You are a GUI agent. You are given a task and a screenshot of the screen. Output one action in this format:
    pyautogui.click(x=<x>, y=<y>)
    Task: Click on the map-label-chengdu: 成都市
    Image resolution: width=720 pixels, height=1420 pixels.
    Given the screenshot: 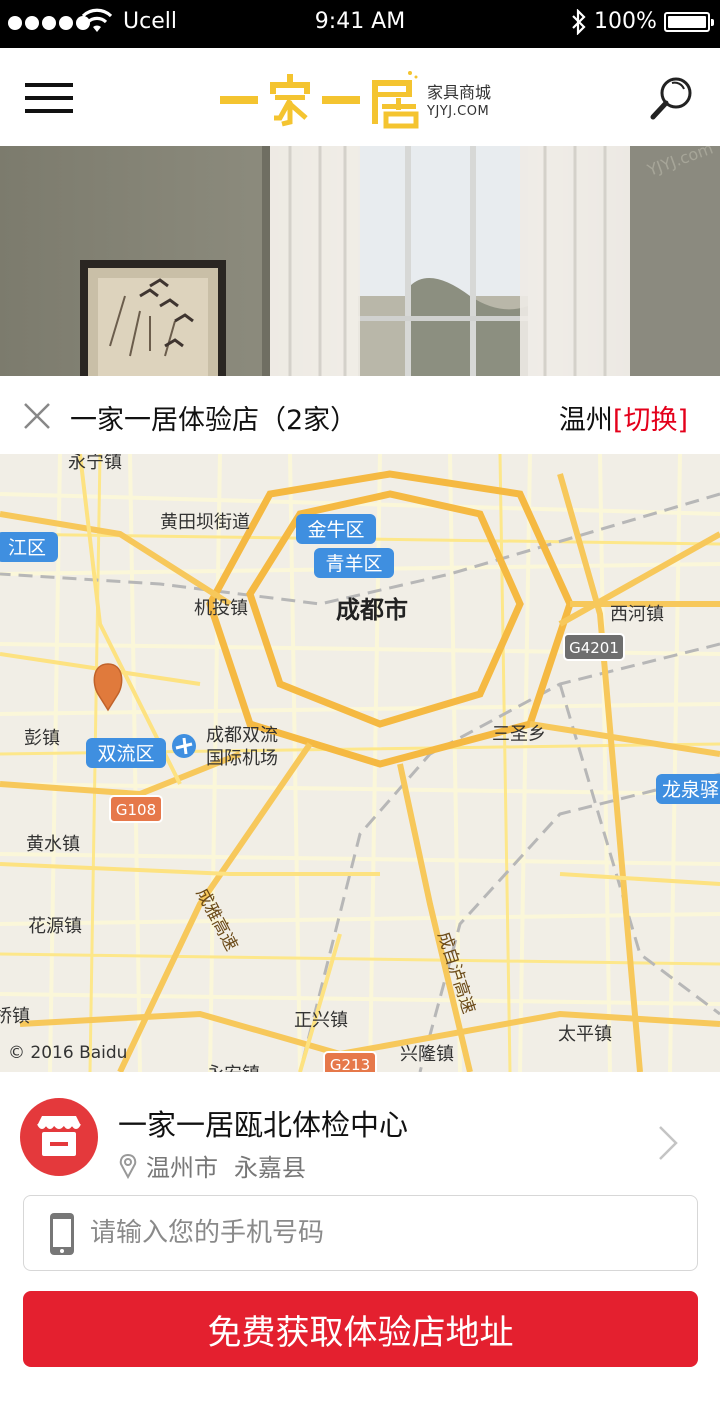 What is the action you would take?
    pyautogui.click(x=372, y=610)
    